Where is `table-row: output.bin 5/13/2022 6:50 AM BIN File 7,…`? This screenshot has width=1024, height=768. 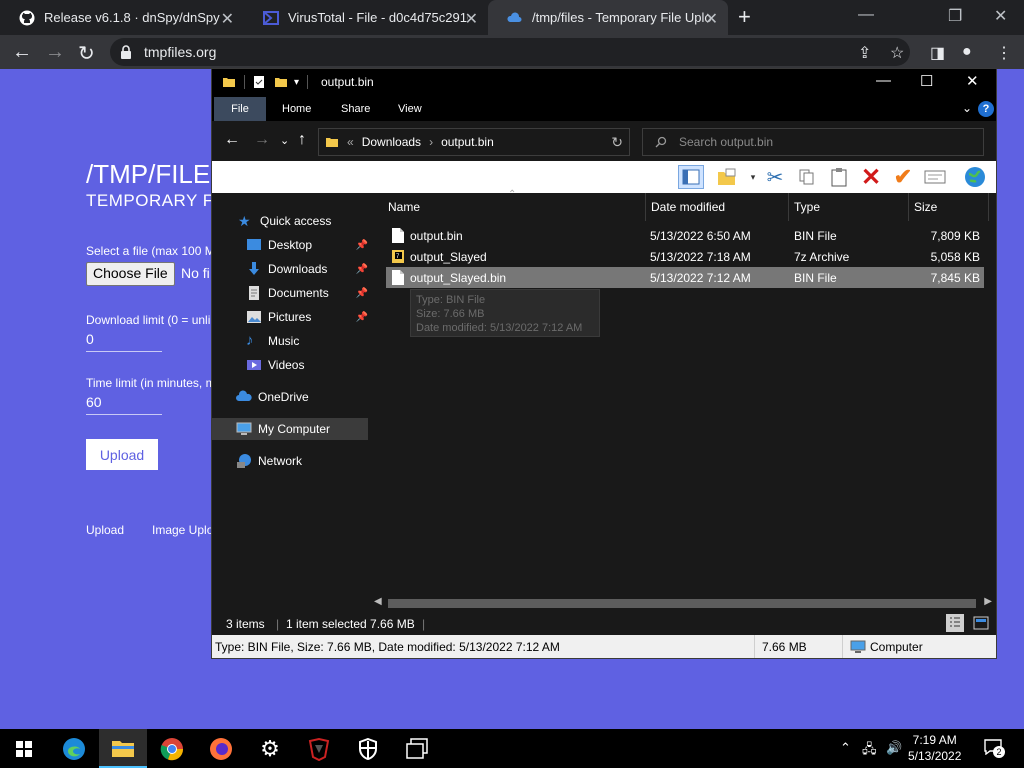 table-row: output.bin 5/13/2022 6:50 AM BIN File 7,… is located at coordinates (685, 235).